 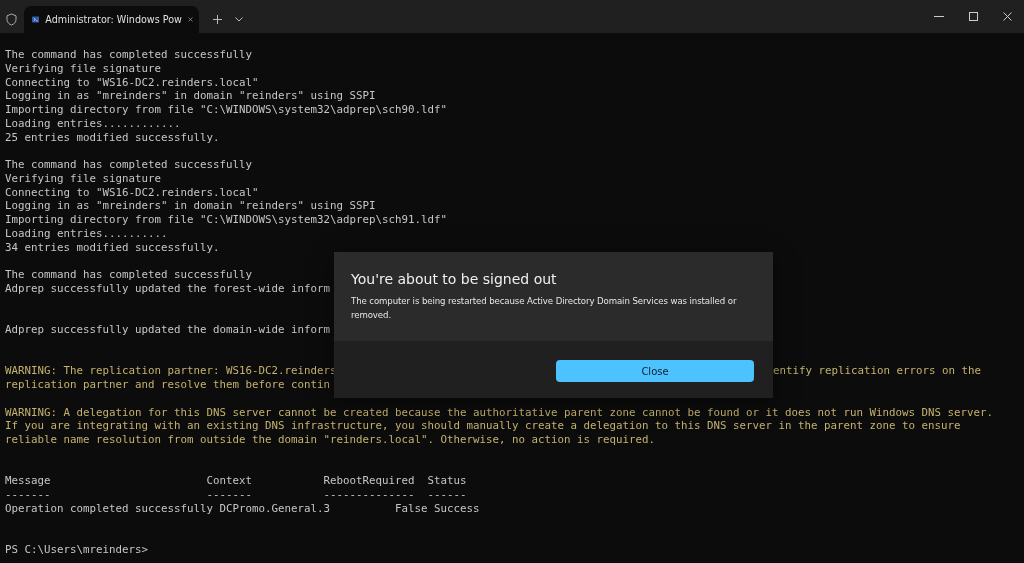 What do you see at coordinates (36, 19) in the screenshot?
I see `powershell-icon` at bounding box center [36, 19].